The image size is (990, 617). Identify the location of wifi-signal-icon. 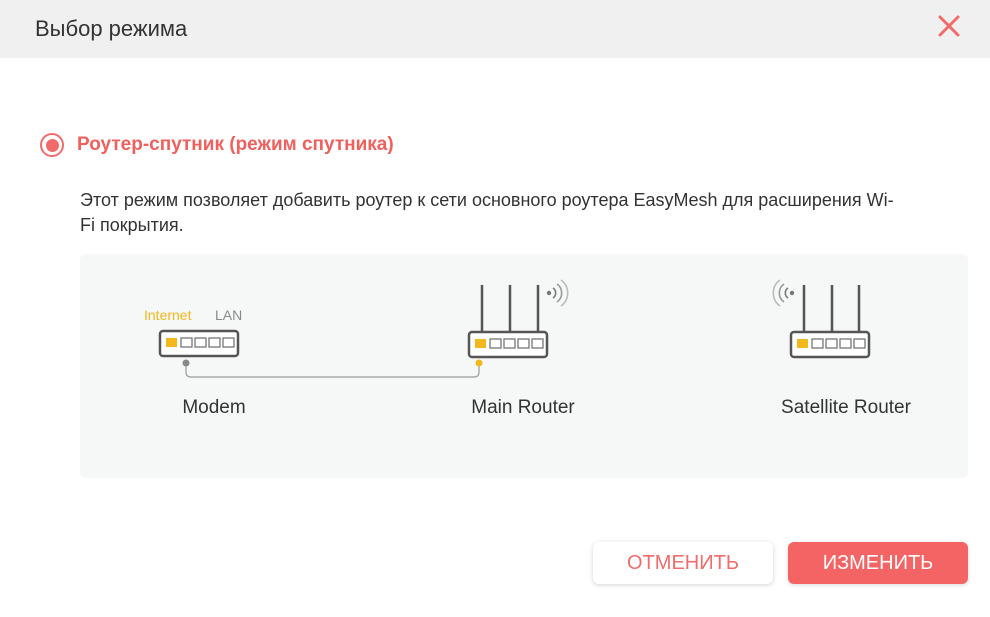
(557, 293).